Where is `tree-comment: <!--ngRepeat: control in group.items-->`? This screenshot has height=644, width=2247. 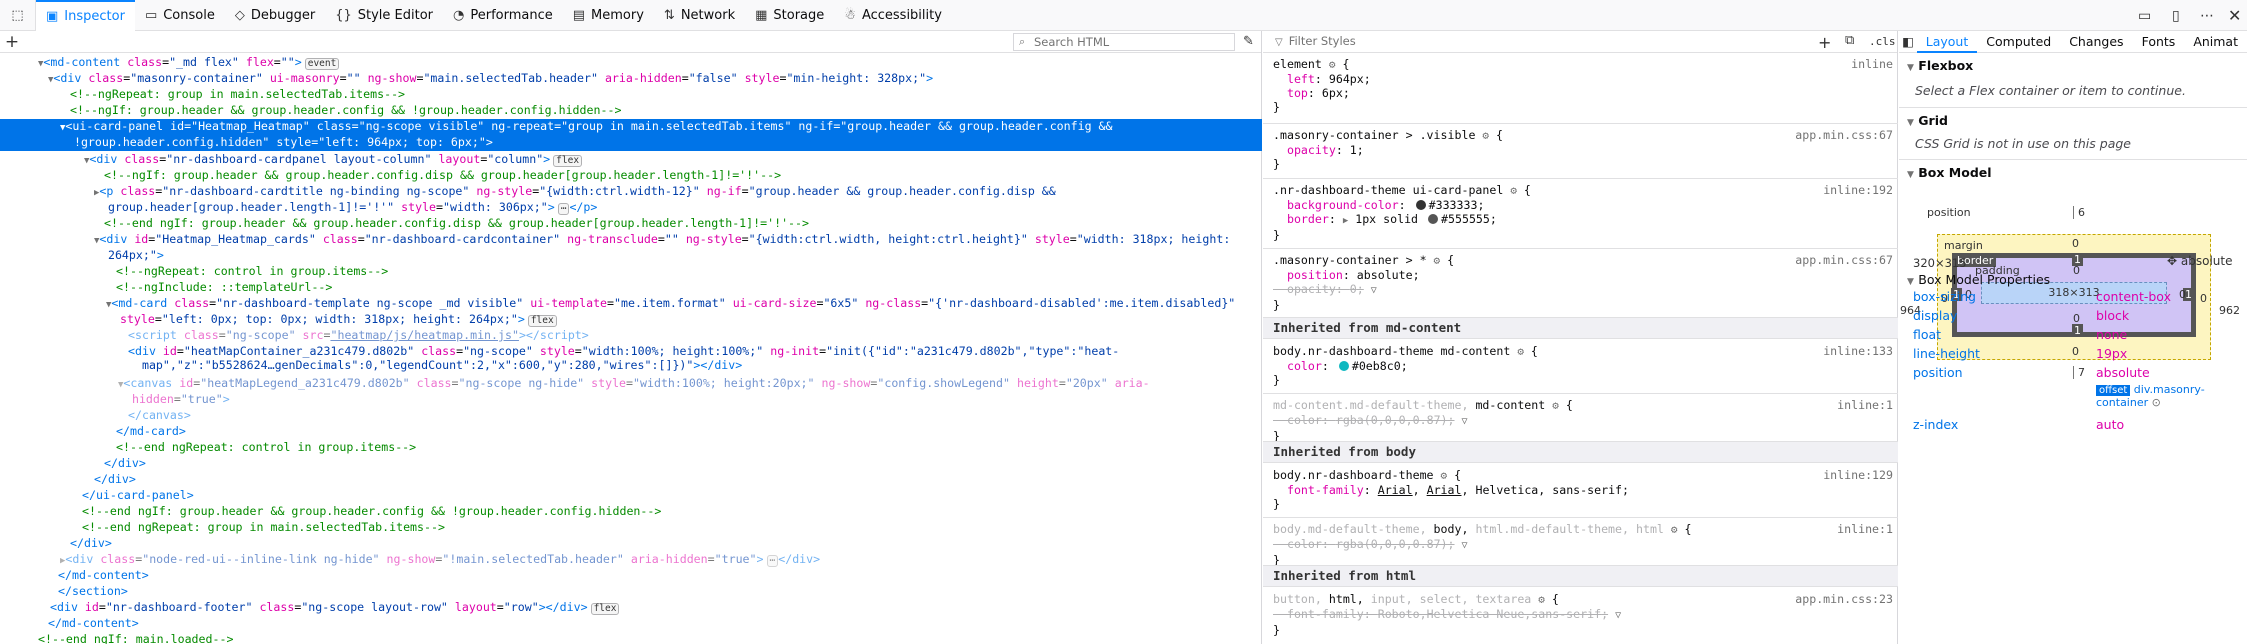
tree-comment: <!--ngRepeat: control in group.items--> is located at coordinates (631, 272).